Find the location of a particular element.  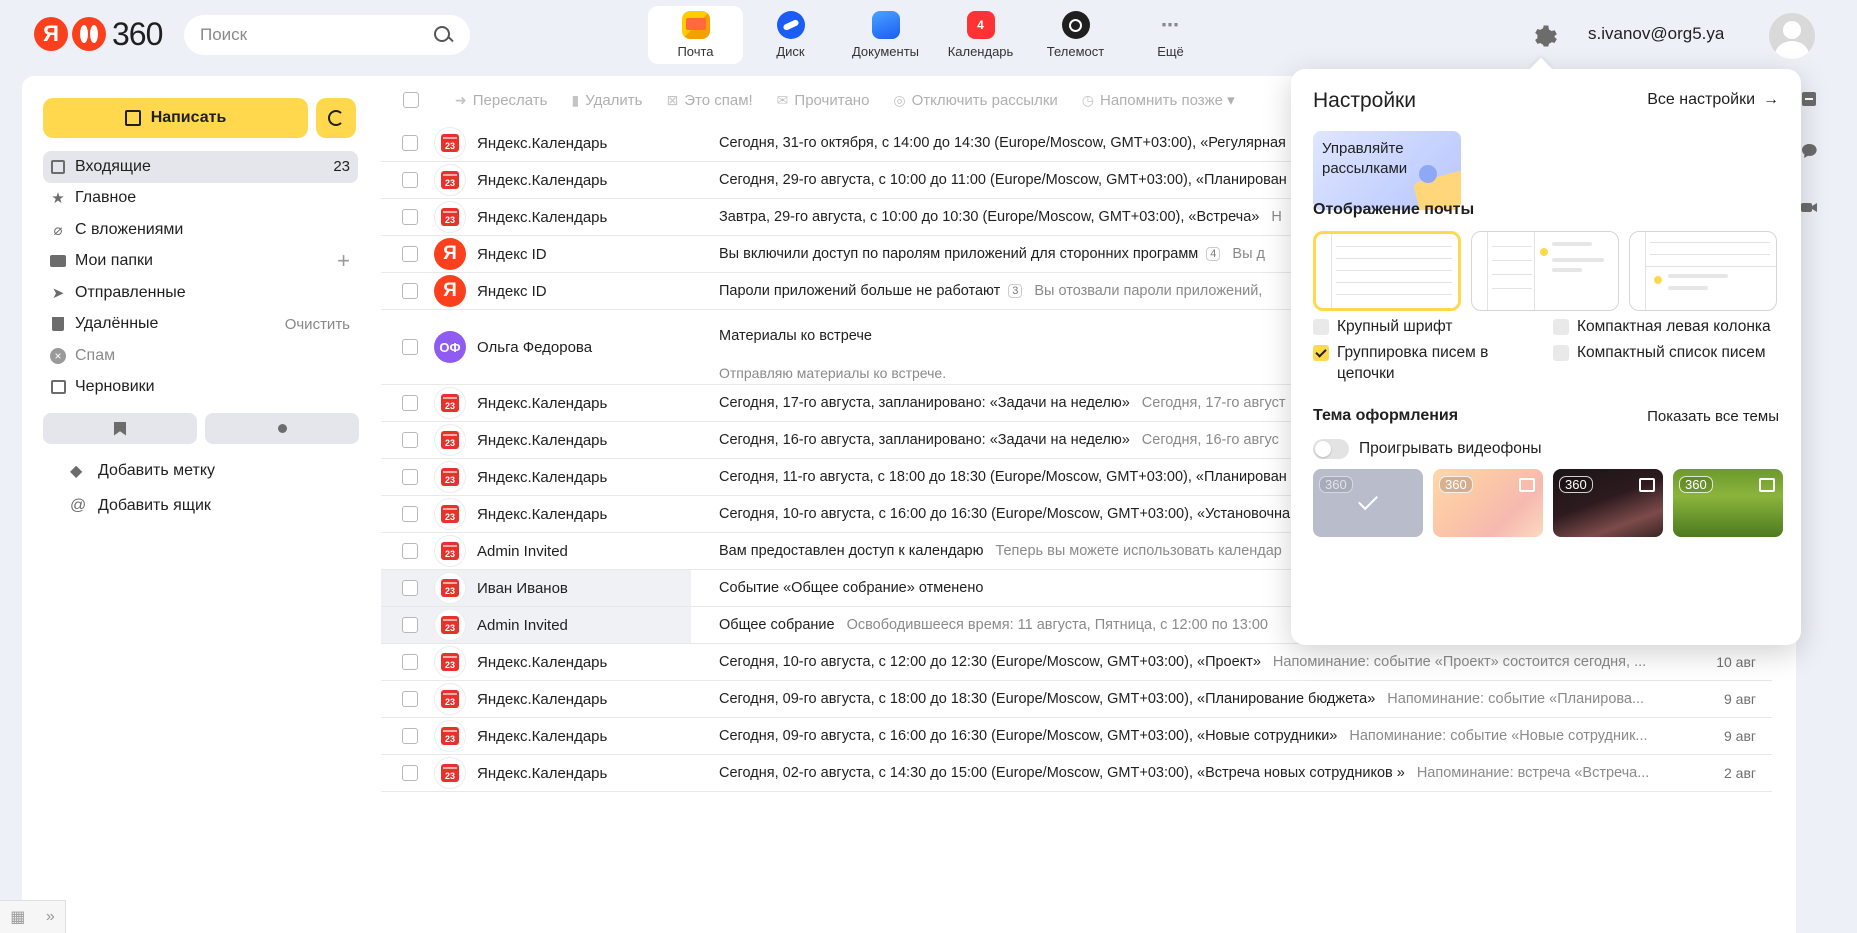

checkbox-checked is located at coordinates (1321, 353).